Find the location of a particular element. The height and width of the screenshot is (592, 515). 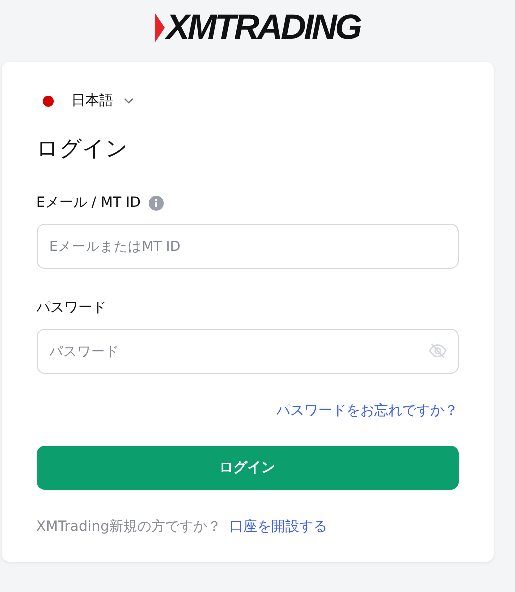

chevron-down-icon is located at coordinates (129, 101).